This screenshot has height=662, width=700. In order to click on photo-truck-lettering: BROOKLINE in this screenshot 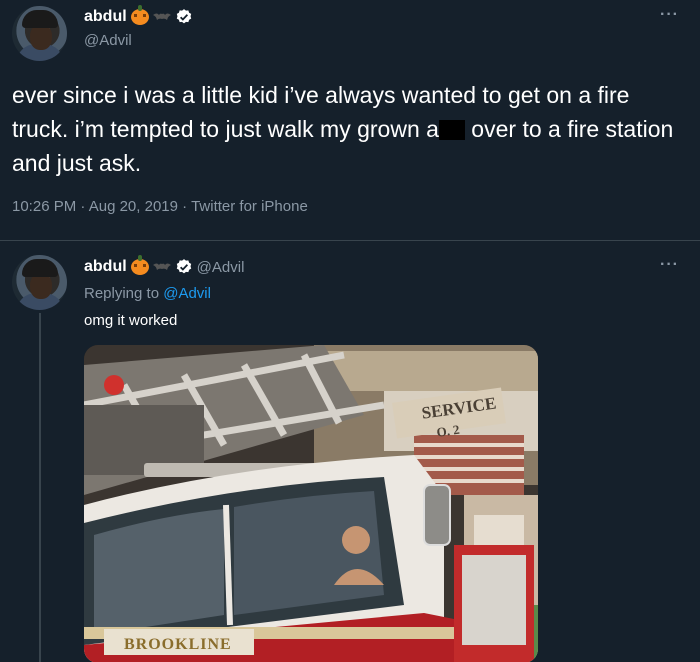, I will do `click(178, 644)`.